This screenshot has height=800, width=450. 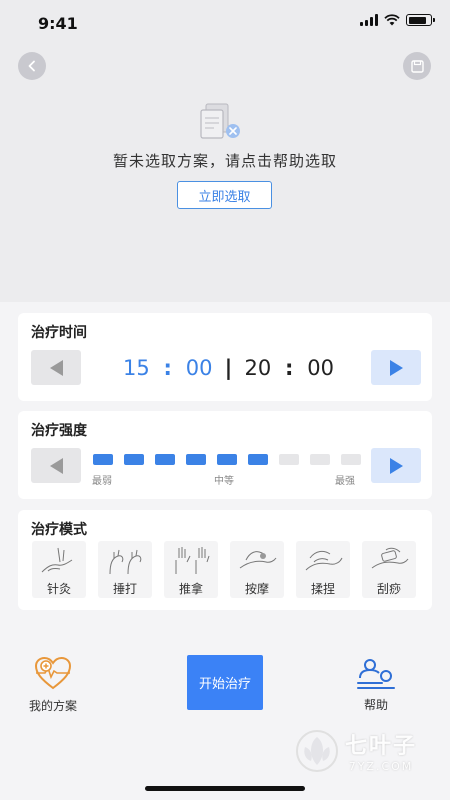 I want to click on treatment-mode-card: 治疗模式 针灸 捶打 推拿 按摩 揉捏 刮痧, so click(x=225, y=560).